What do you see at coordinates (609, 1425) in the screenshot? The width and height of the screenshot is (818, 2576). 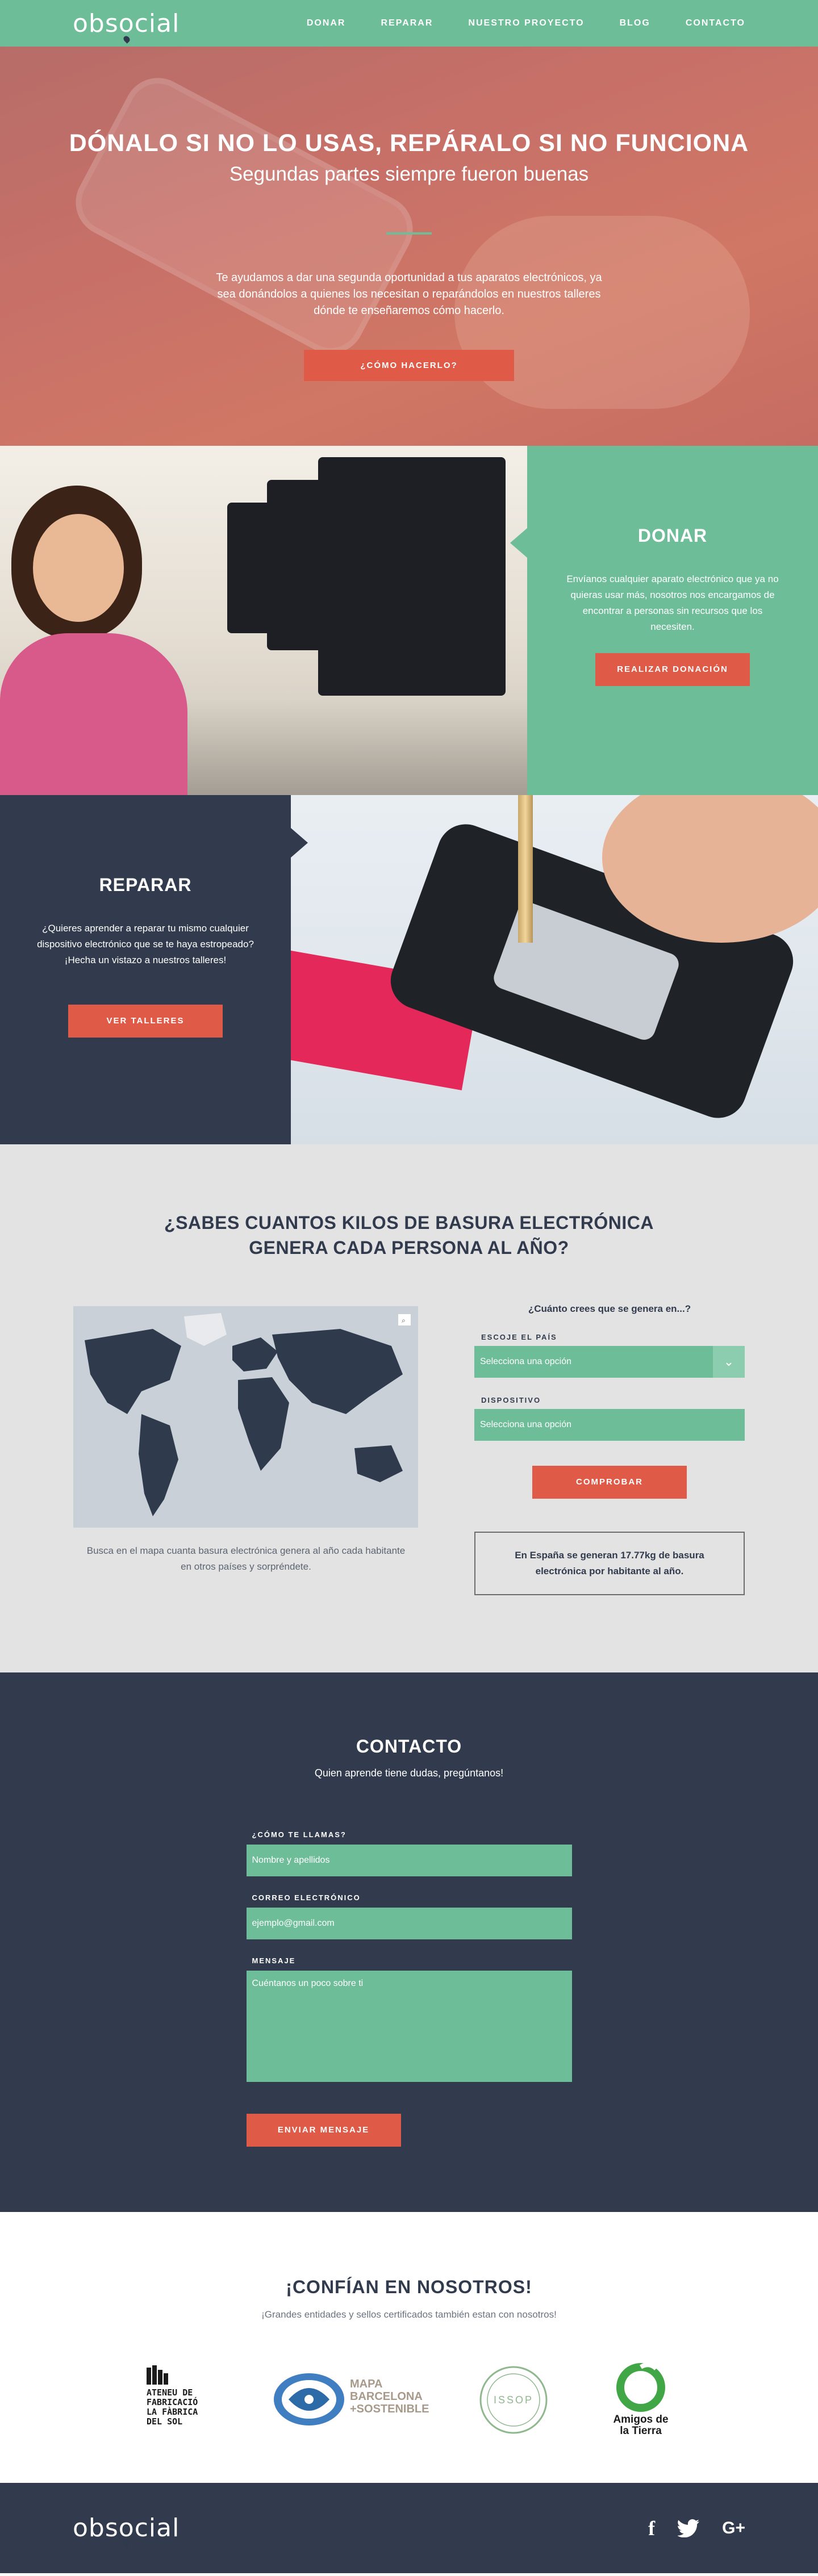 I see `device-select: Selecciona una opción` at bounding box center [609, 1425].